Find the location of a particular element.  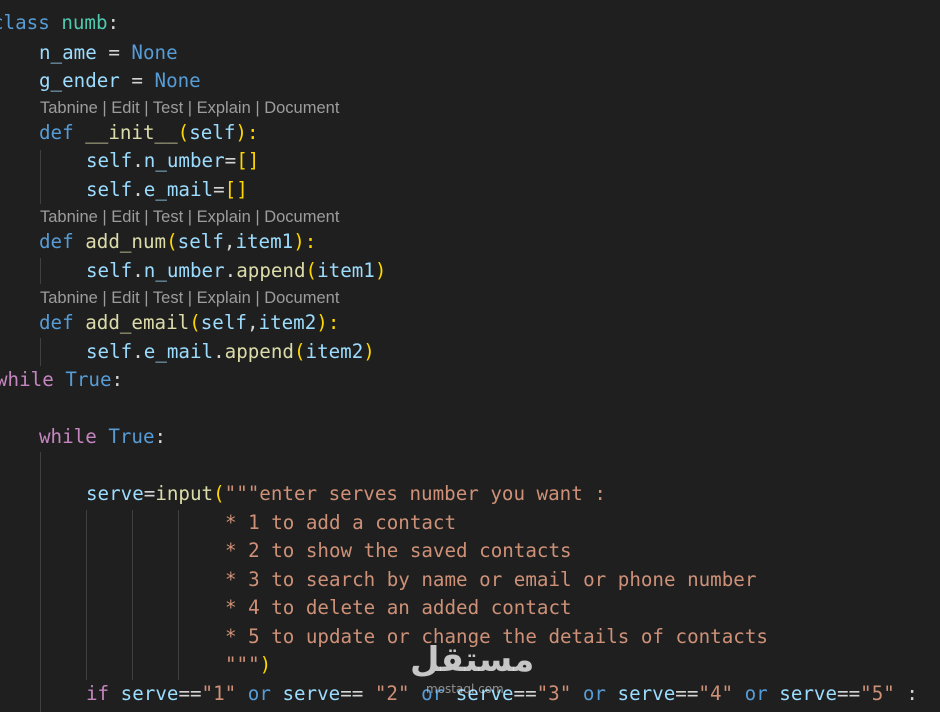

code-line: def add_email(self,item2): is located at coordinates (489, 323).